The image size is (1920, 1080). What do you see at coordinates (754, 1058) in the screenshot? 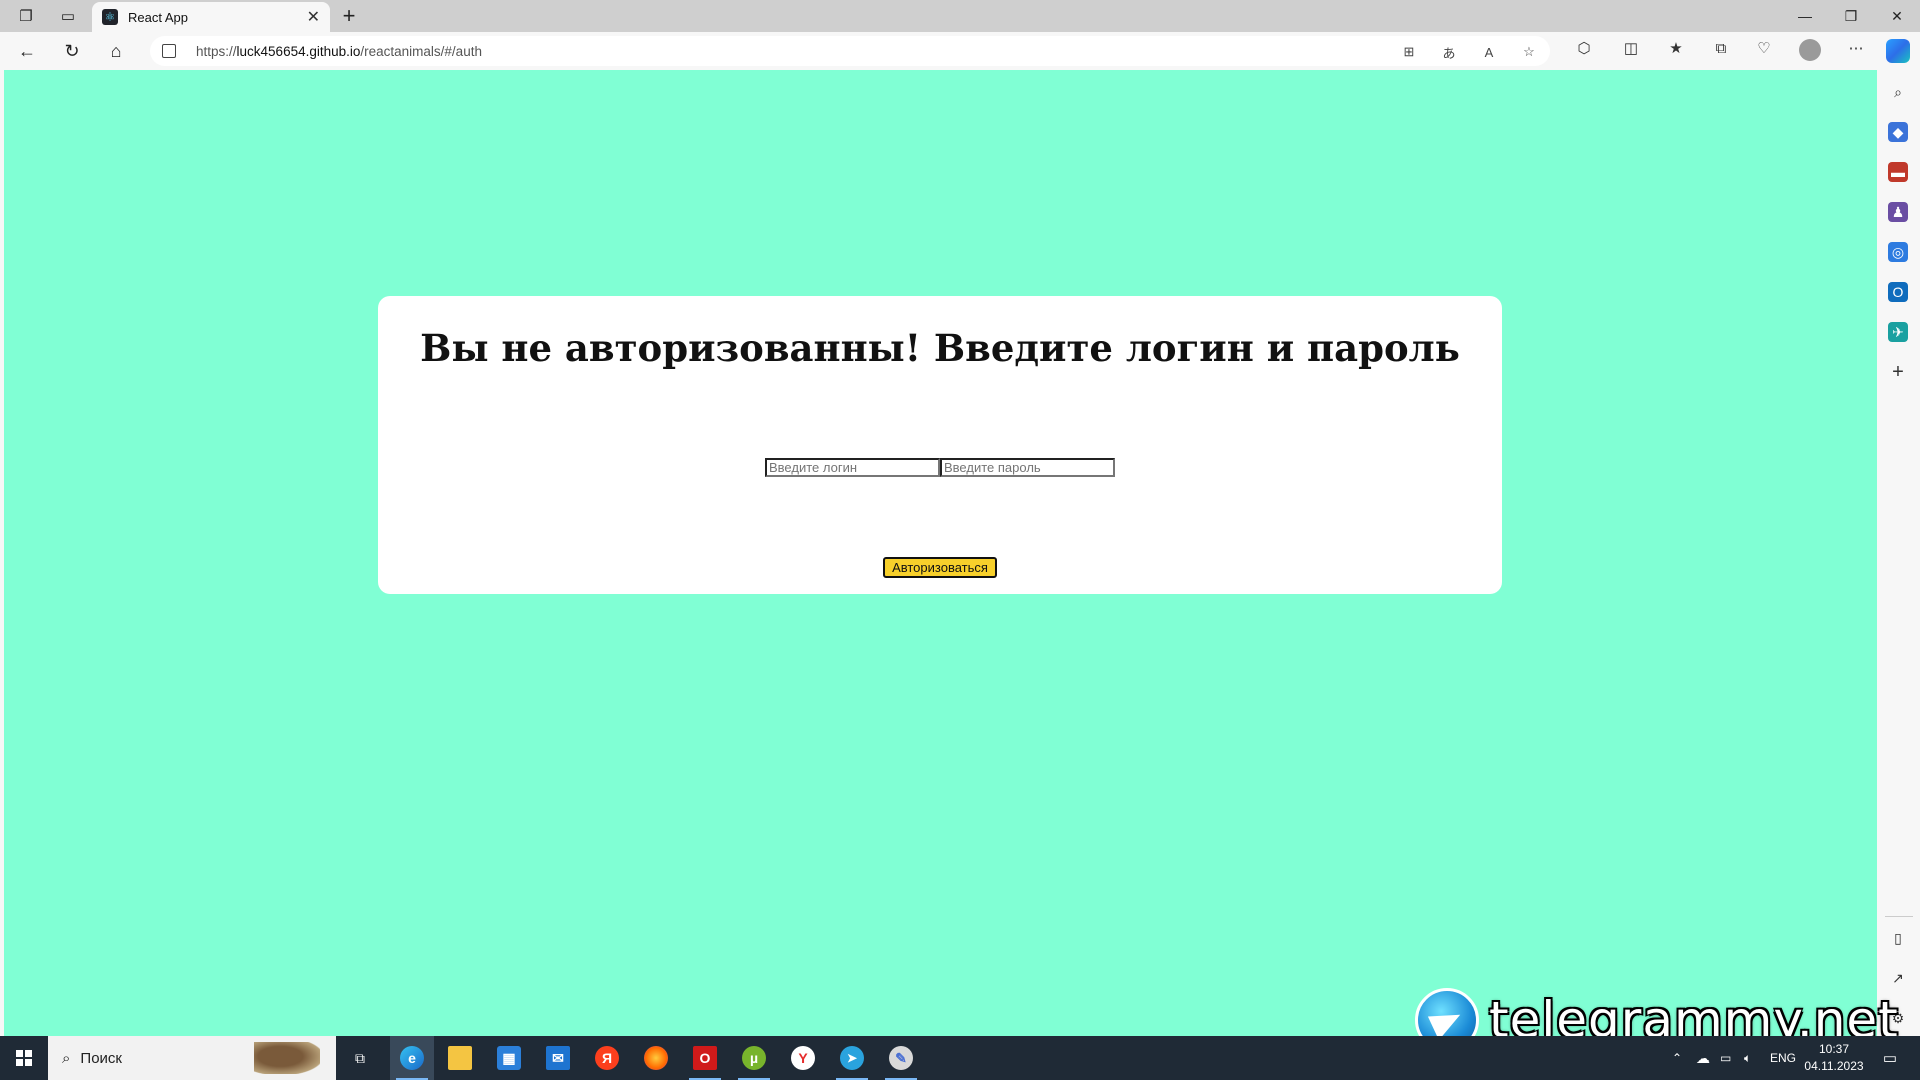
I see `utorrent-icon: µ` at bounding box center [754, 1058].